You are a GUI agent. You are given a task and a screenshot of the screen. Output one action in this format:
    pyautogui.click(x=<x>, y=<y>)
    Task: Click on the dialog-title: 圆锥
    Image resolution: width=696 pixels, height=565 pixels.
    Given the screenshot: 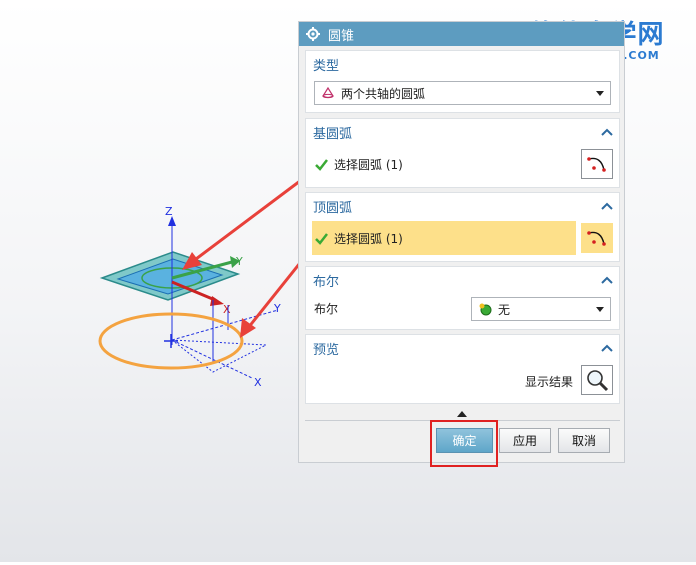 What is the action you would take?
    pyautogui.click(x=341, y=36)
    